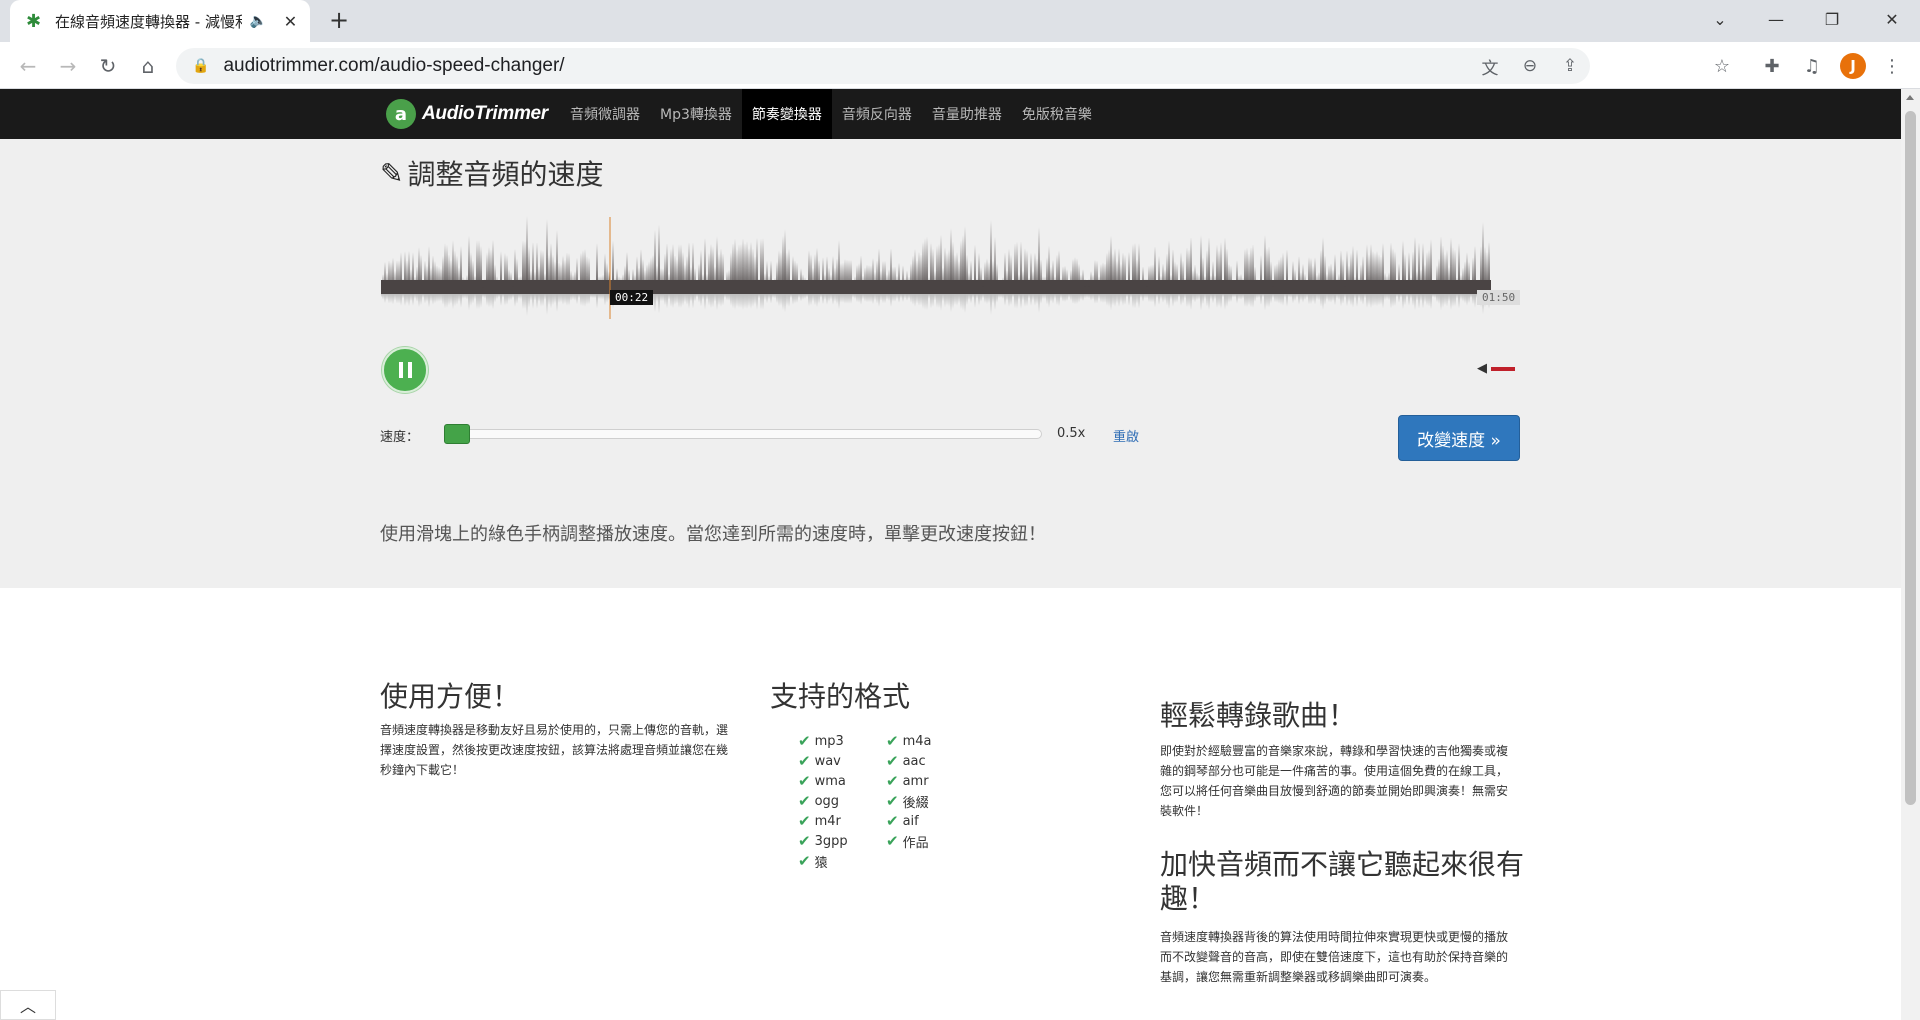  What do you see at coordinates (1772, 66) in the screenshot?
I see `extensions-icon: ✚` at bounding box center [1772, 66].